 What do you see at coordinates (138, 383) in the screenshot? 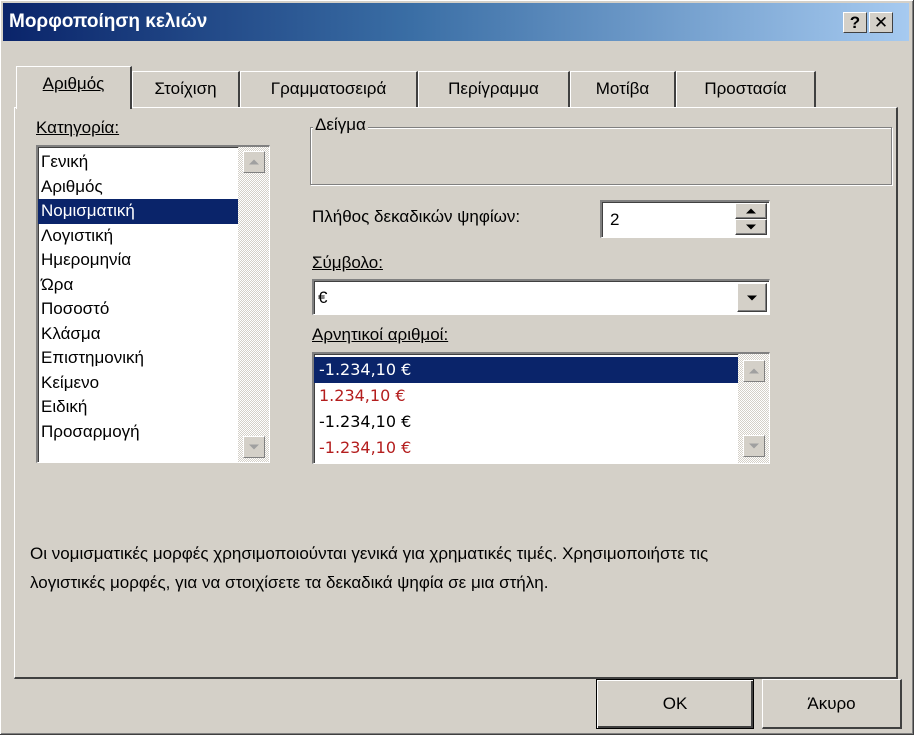
I see `list-item: Κείμενο` at bounding box center [138, 383].